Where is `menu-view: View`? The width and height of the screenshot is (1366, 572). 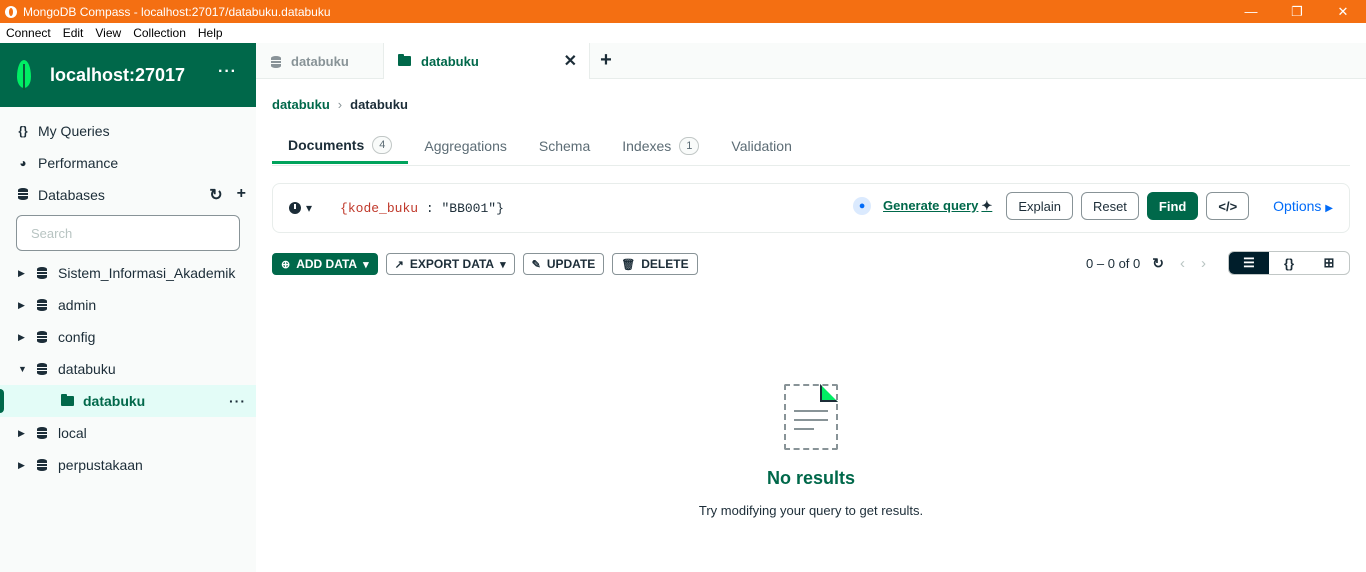
menu-view: View is located at coordinates (108, 33).